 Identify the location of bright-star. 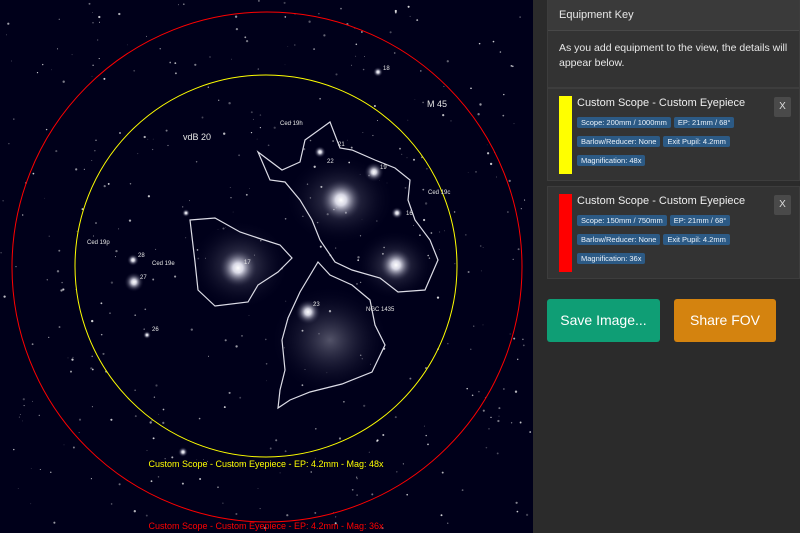
(186, 213).